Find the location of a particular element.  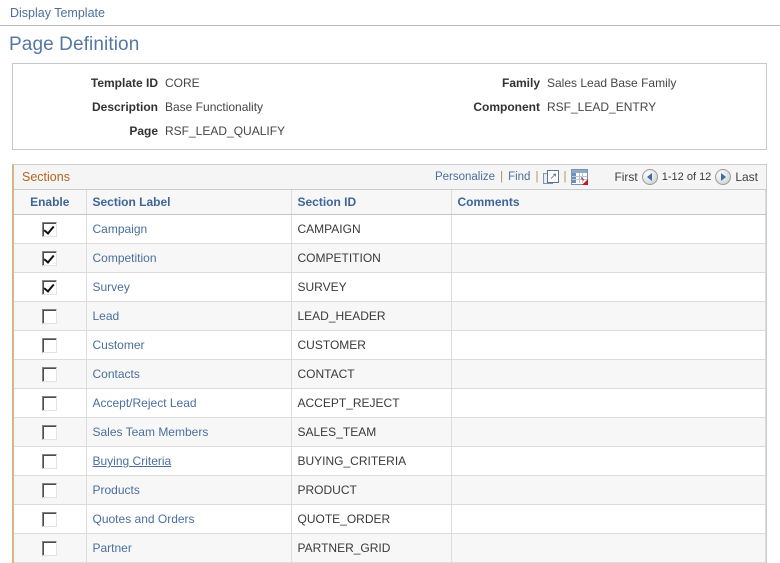

column-header-section-label: Section Label is located at coordinates (189, 202).